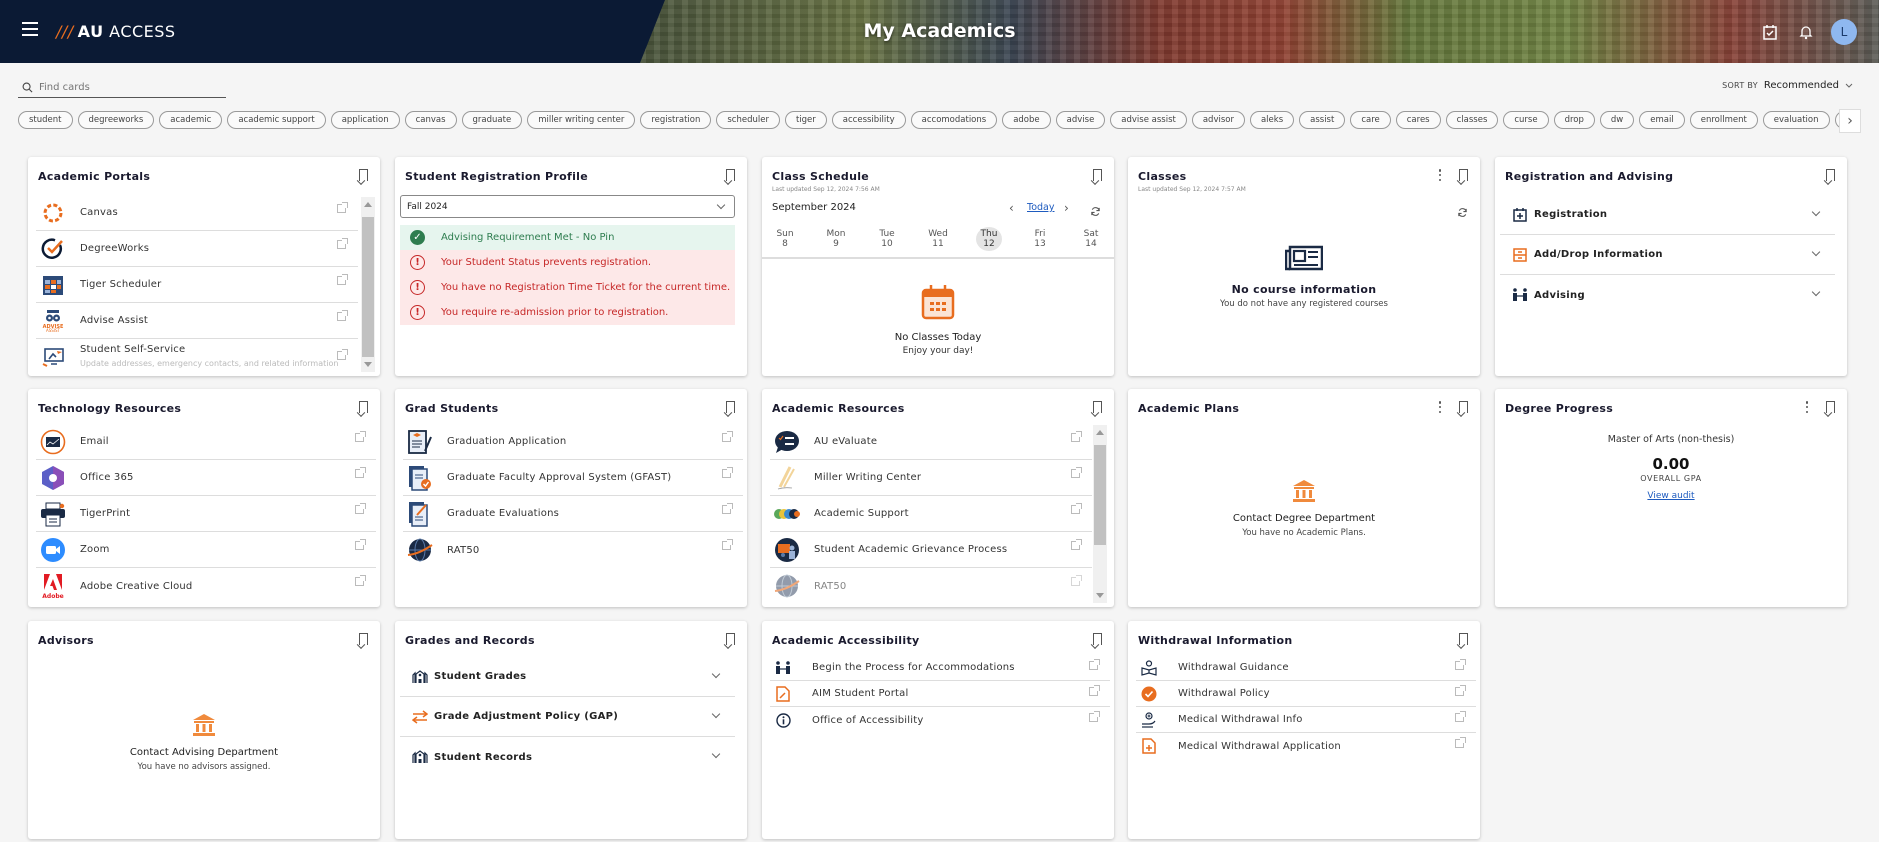 This screenshot has height=842, width=1879. What do you see at coordinates (1322, 120) in the screenshot?
I see `filter-chip: assist` at bounding box center [1322, 120].